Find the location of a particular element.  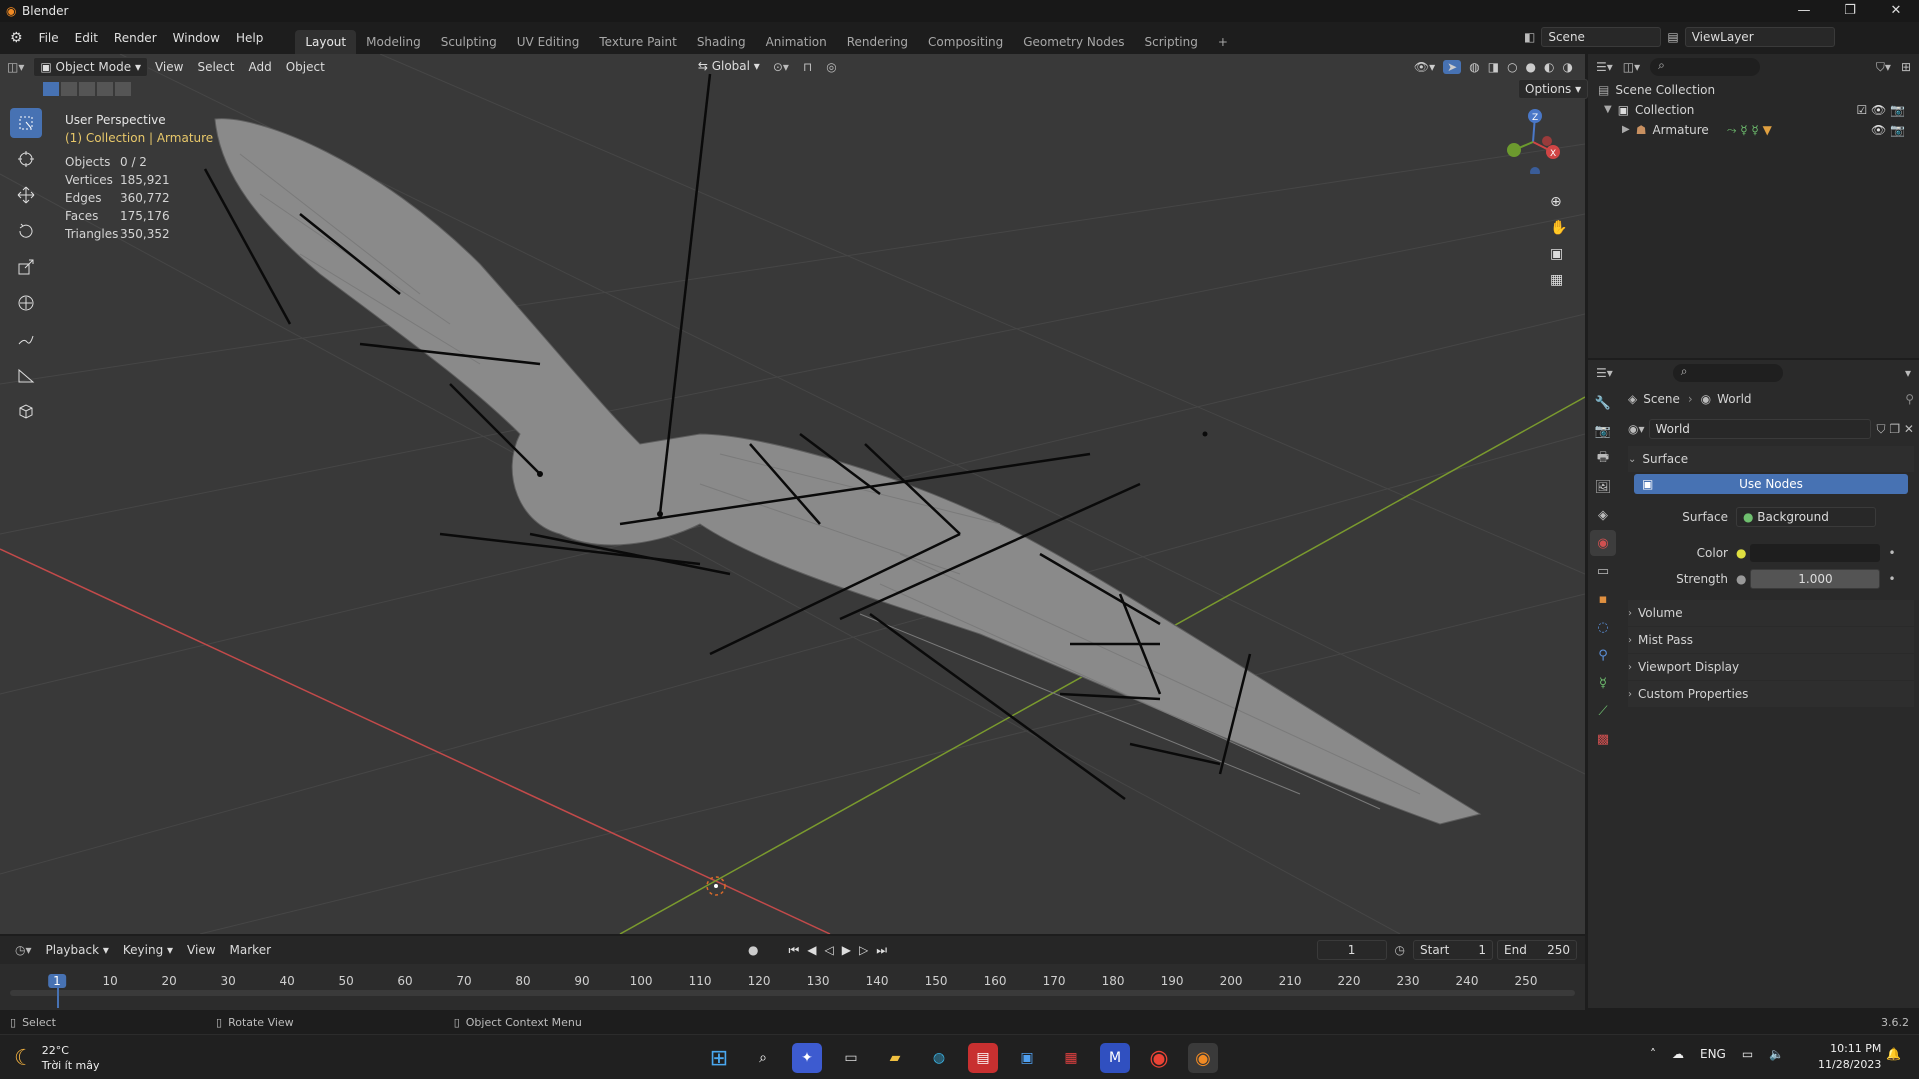

tab-rendering: Rendering is located at coordinates (877, 42).